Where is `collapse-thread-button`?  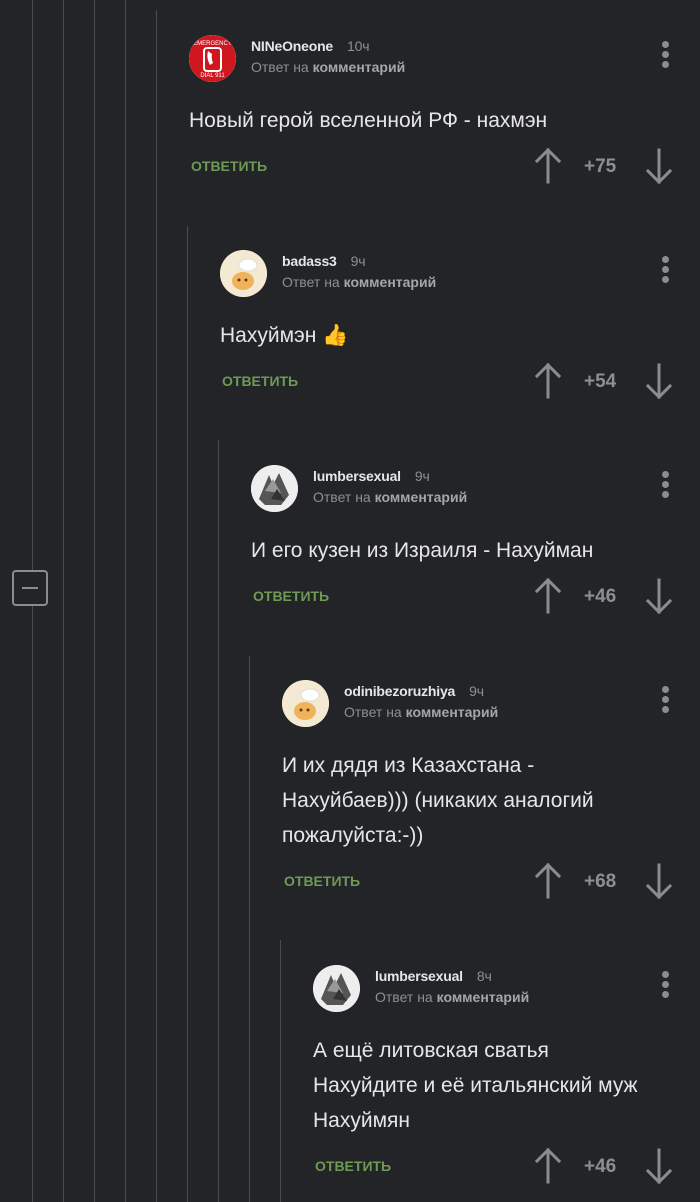
collapse-thread-button is located at coordinates (30, 588).